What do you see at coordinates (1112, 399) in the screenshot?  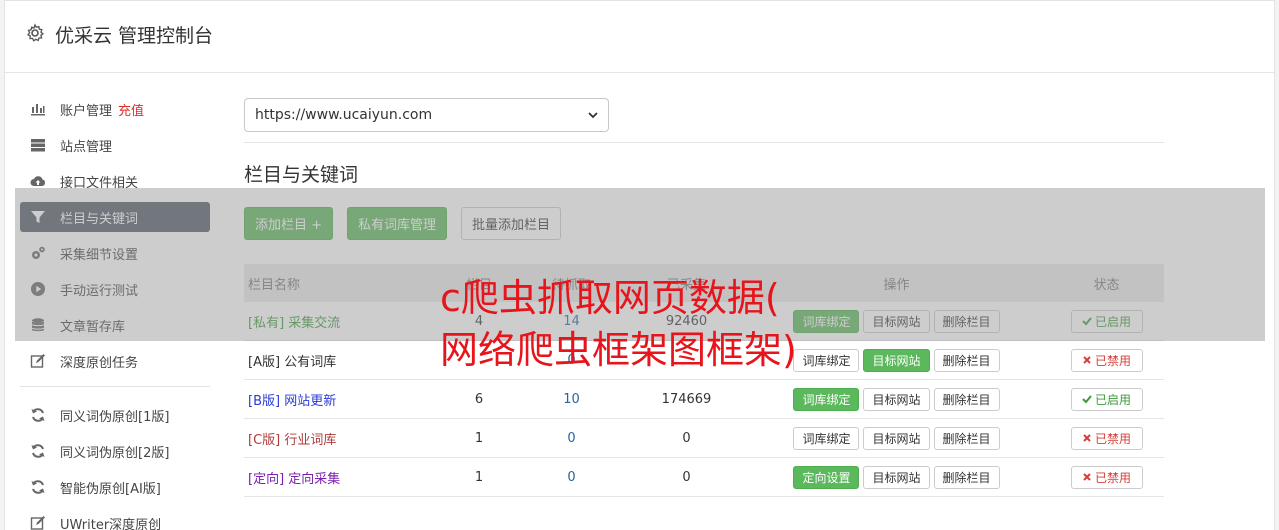 I see `status-label: 已启用` at bounding box center [1112, 399].